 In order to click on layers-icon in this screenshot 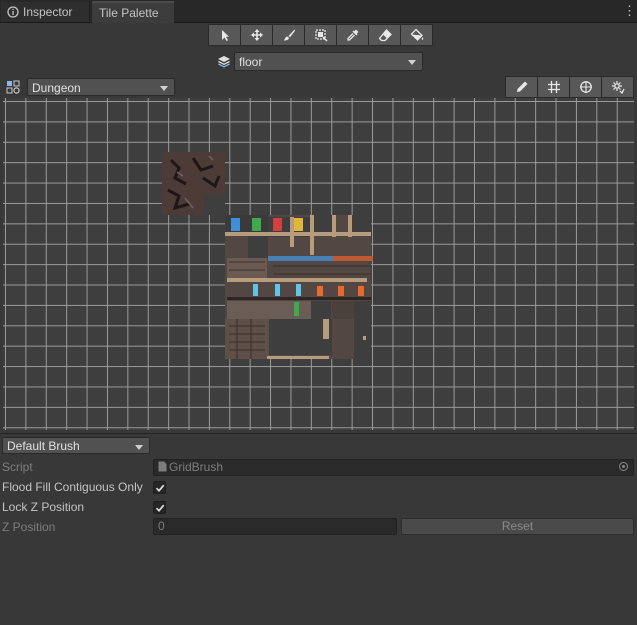, I will do `click(224, 62)`.